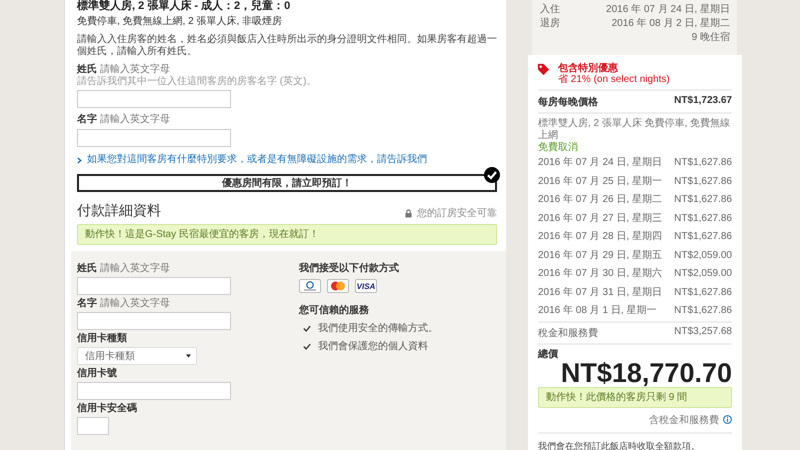 This screenshot has height=450, width=800. Describe the element at coordinates (378, 328) in the screenshot. I see `trust-item: 我們使用安全的傳輸方式。` at that location.